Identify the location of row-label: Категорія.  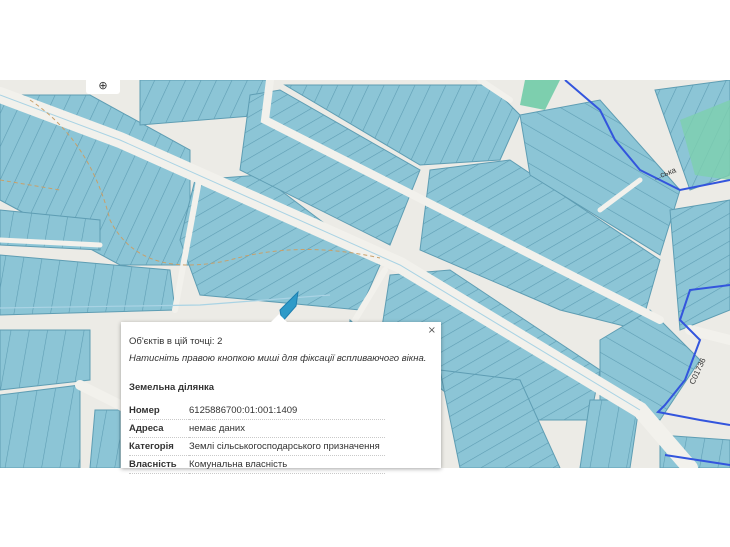
(159, 446).